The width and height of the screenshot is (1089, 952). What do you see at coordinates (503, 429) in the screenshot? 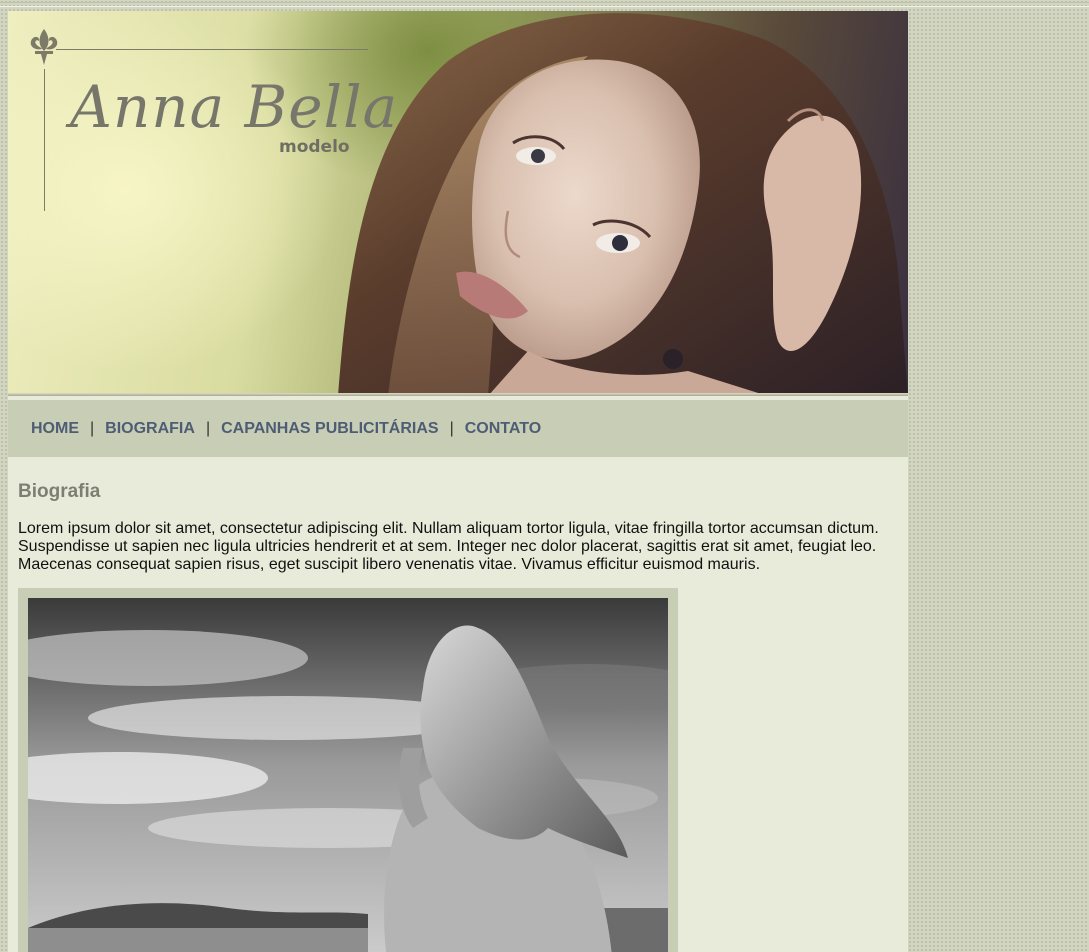
I see `nav-item-contato: CONTATO` at bounding box center [503, 429].